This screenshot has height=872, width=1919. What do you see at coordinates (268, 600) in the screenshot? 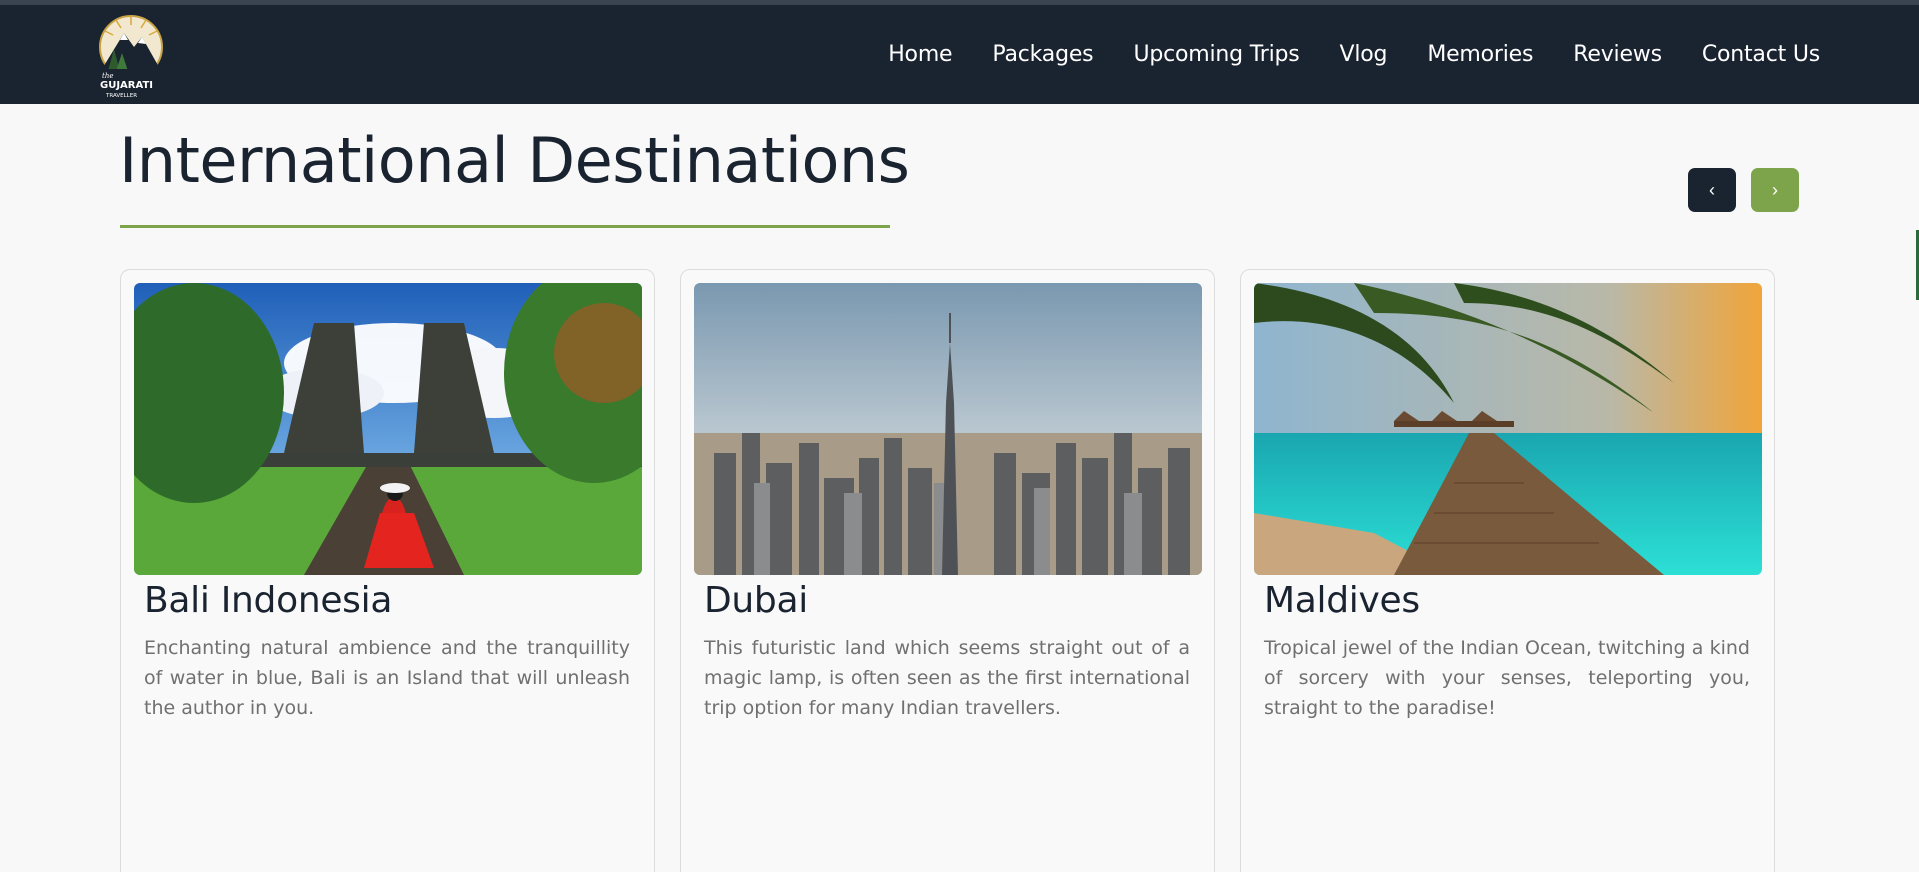
I see `card-title: Bali Indonesia` at bounding box center [268, 600].